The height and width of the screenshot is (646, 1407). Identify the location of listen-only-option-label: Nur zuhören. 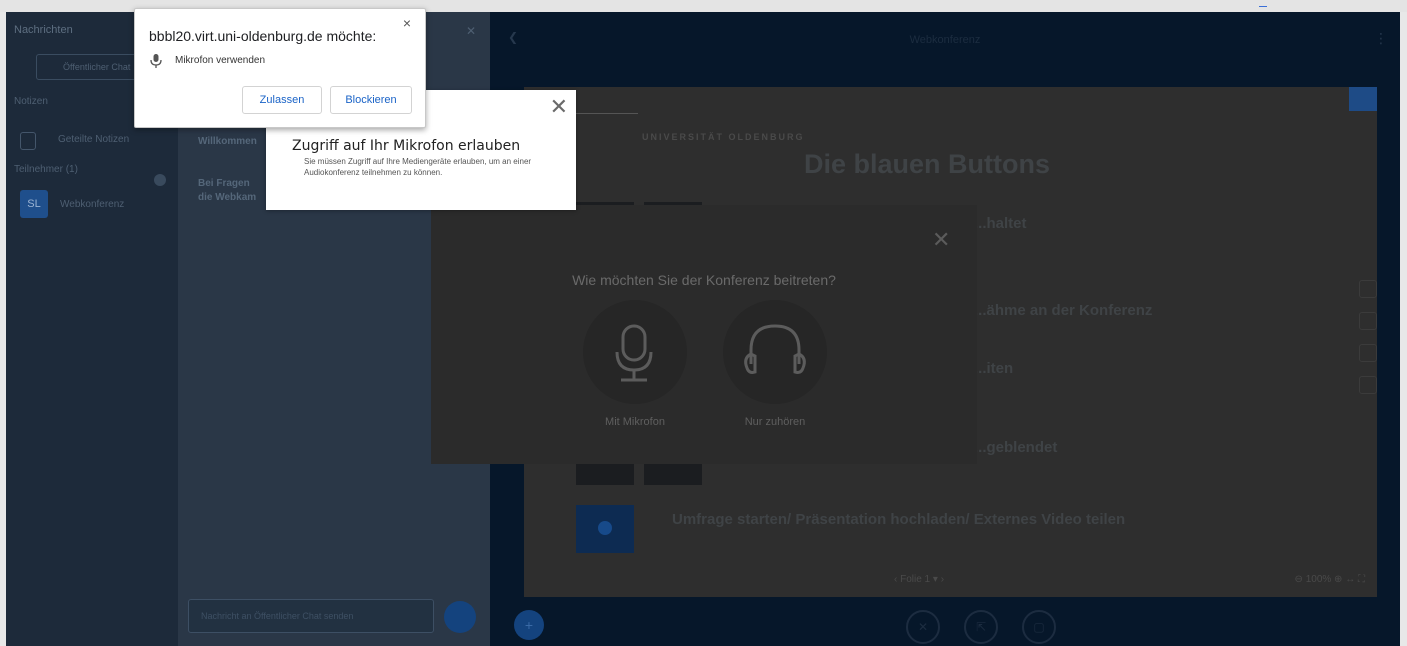
(775, 422).